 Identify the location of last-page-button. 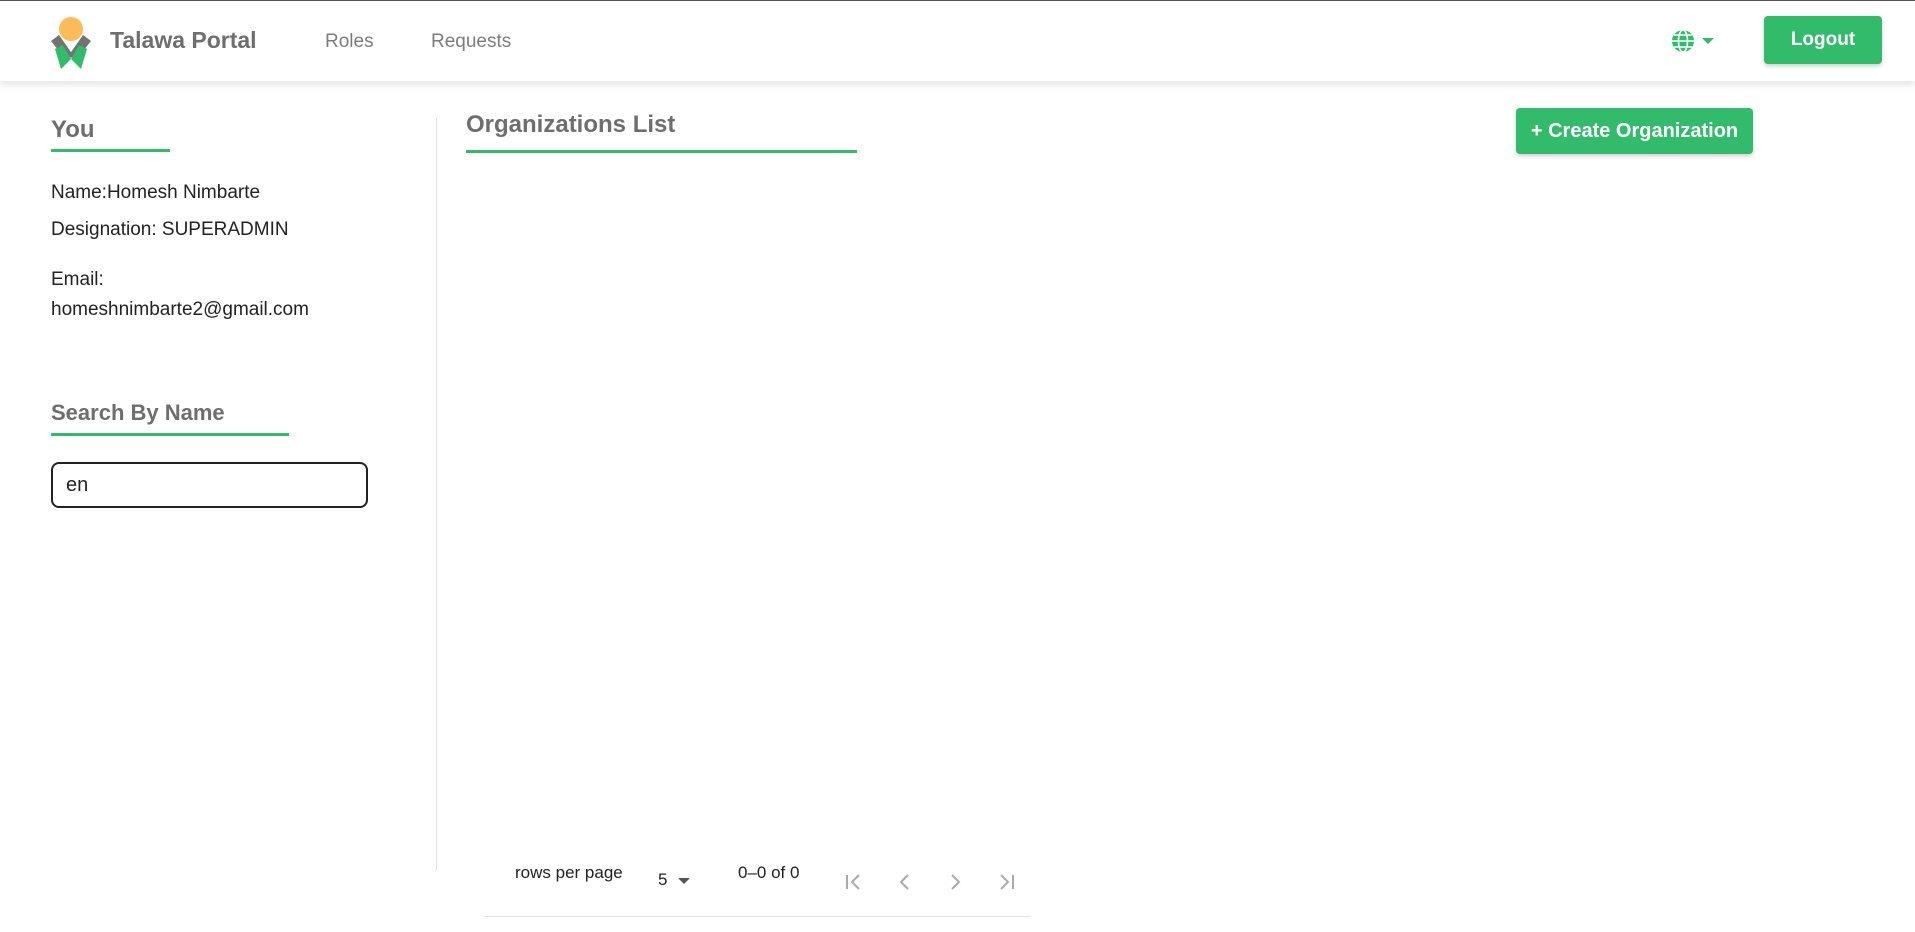
(1006, 882).